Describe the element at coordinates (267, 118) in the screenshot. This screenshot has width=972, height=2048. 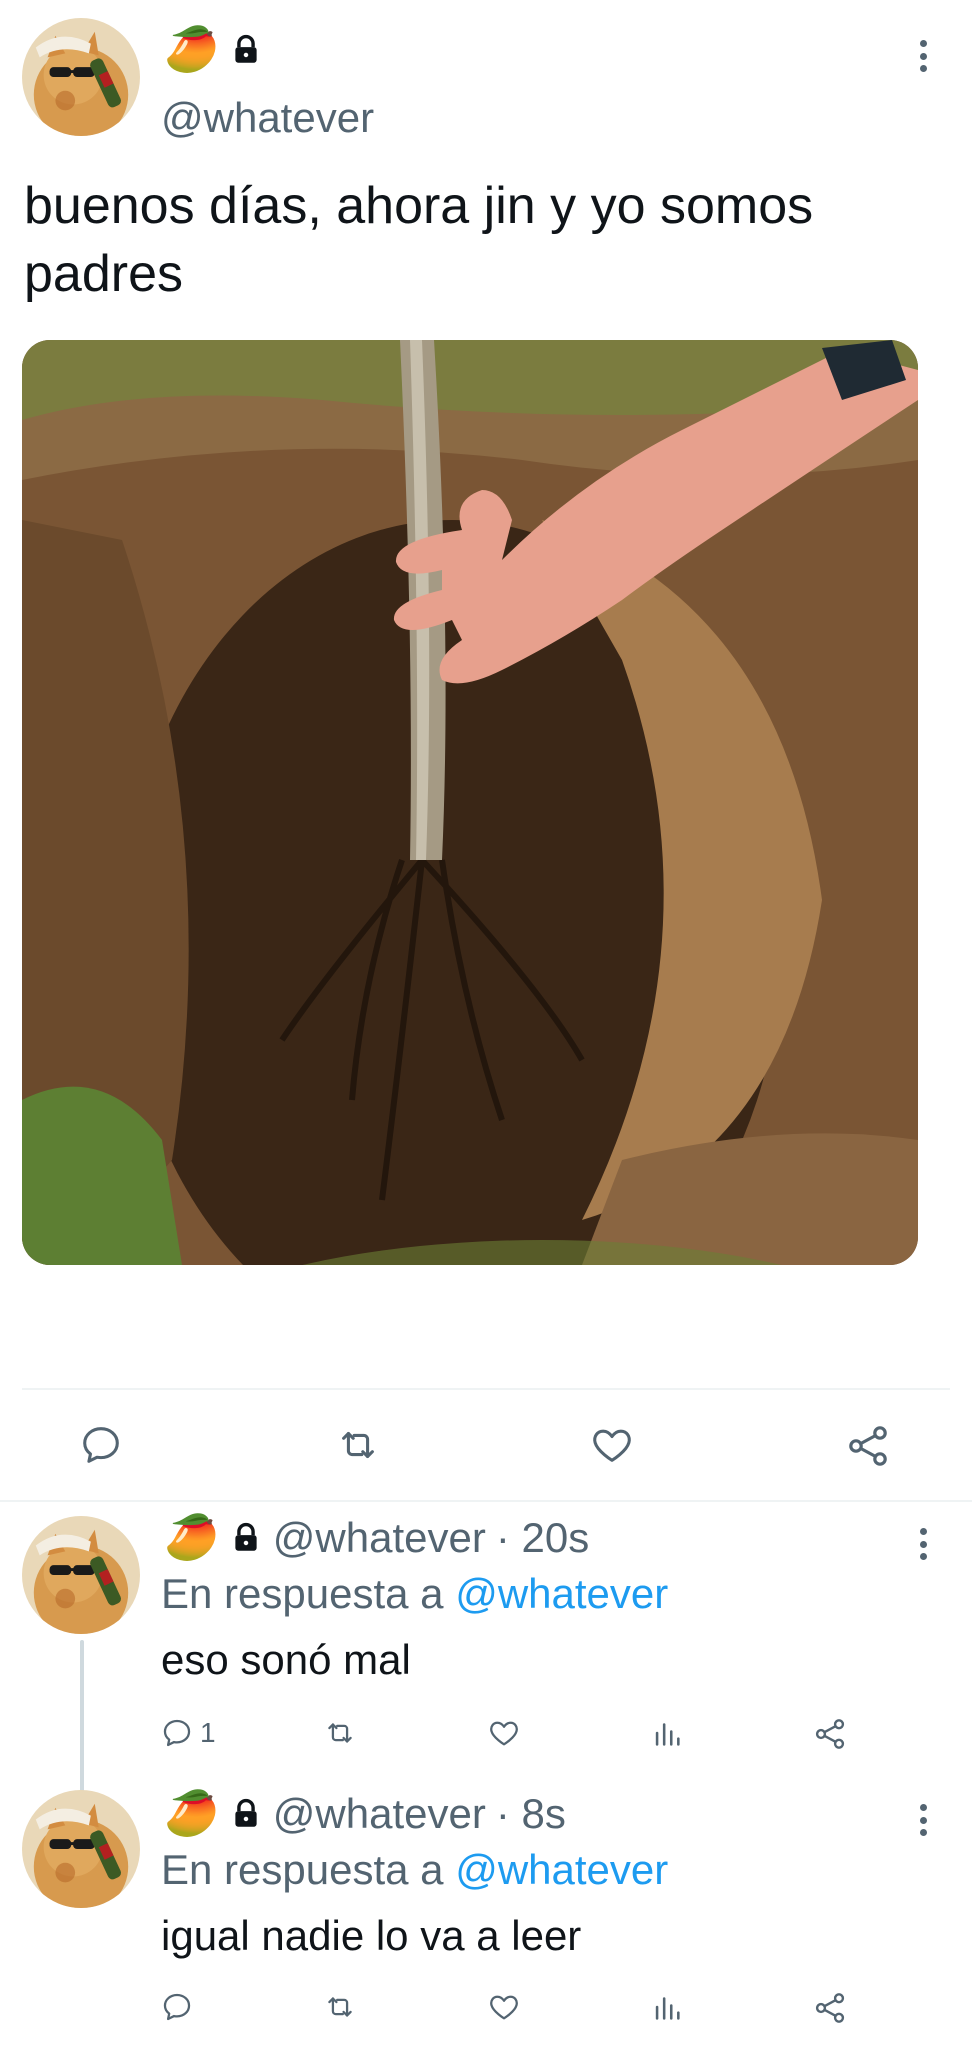
I see `author-handle: @whatever` at that location.